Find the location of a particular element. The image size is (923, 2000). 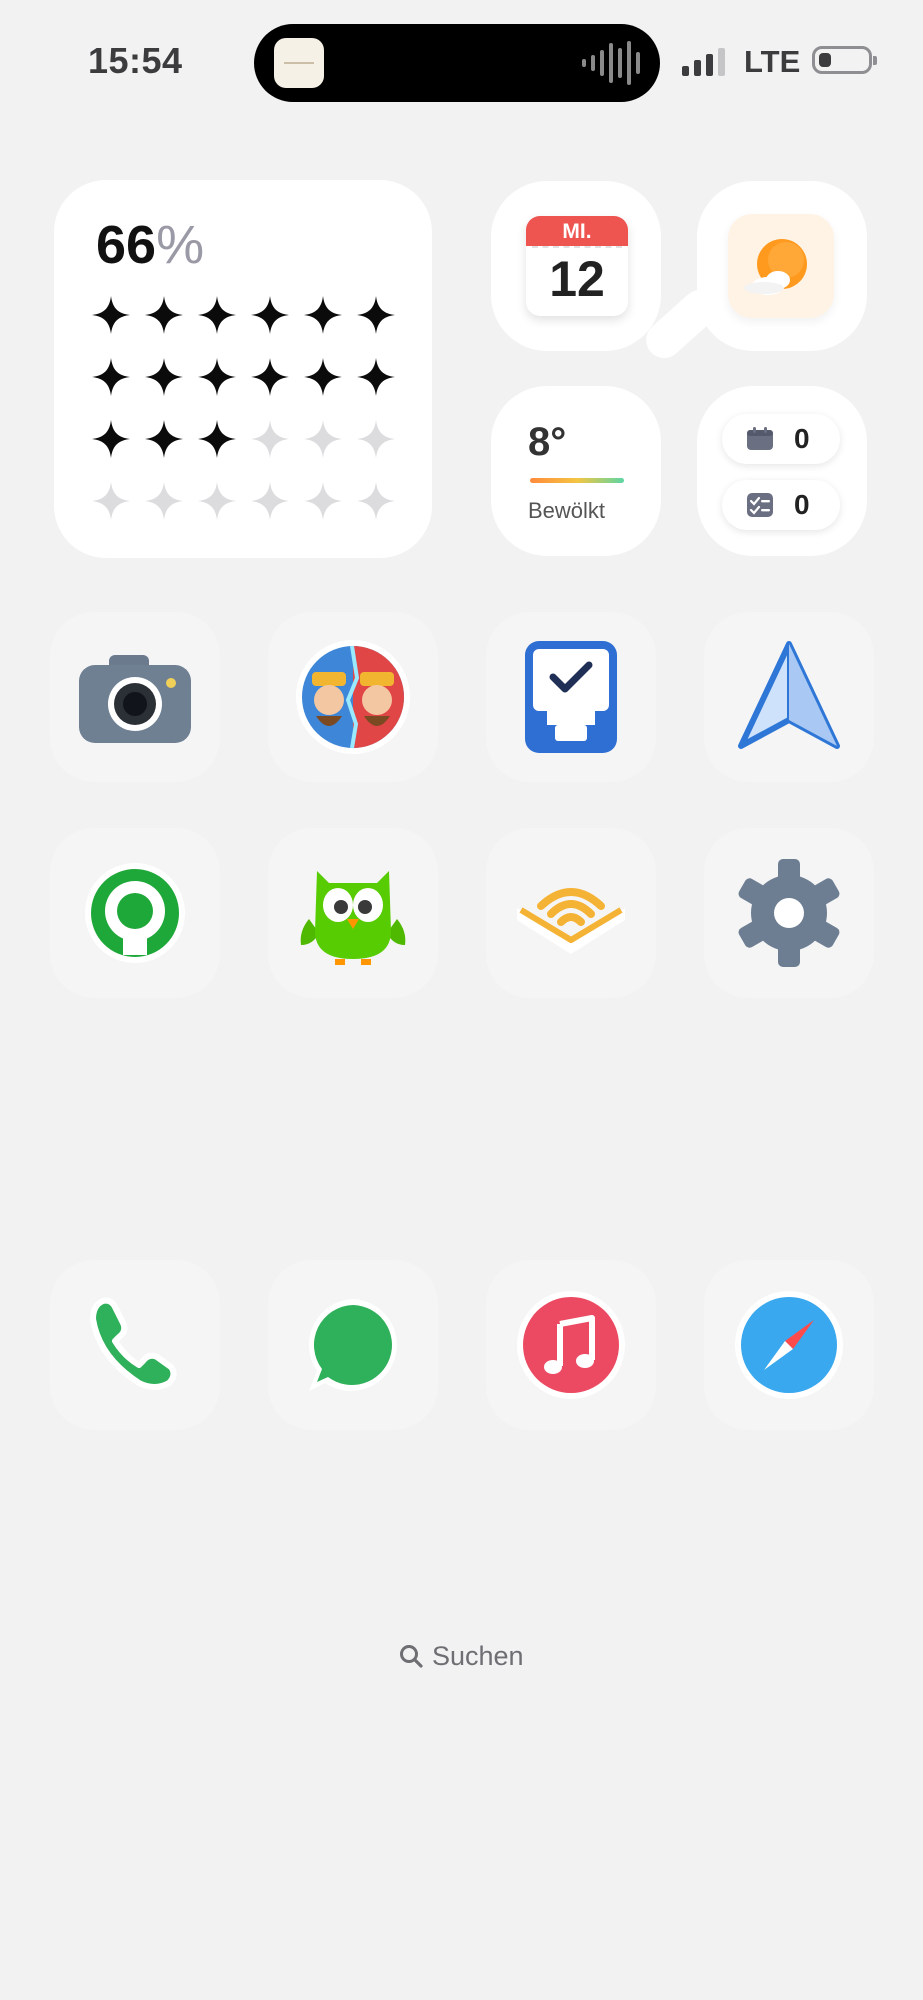

things-tasks-icon is located at coordinates (571, 697).